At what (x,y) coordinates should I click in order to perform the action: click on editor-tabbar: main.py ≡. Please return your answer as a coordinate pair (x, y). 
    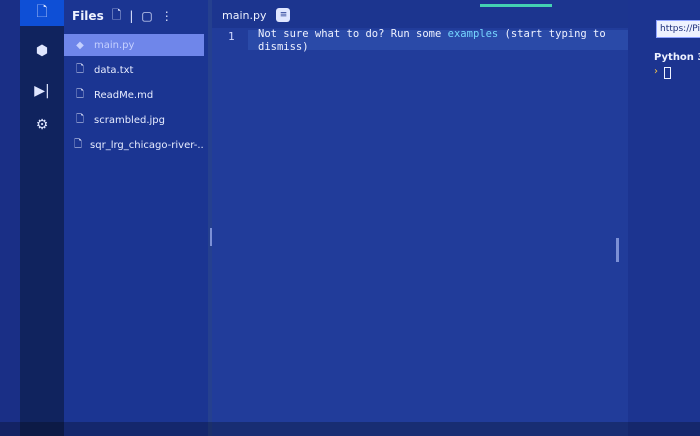
    Looking at the image, I should click on (420, 14).